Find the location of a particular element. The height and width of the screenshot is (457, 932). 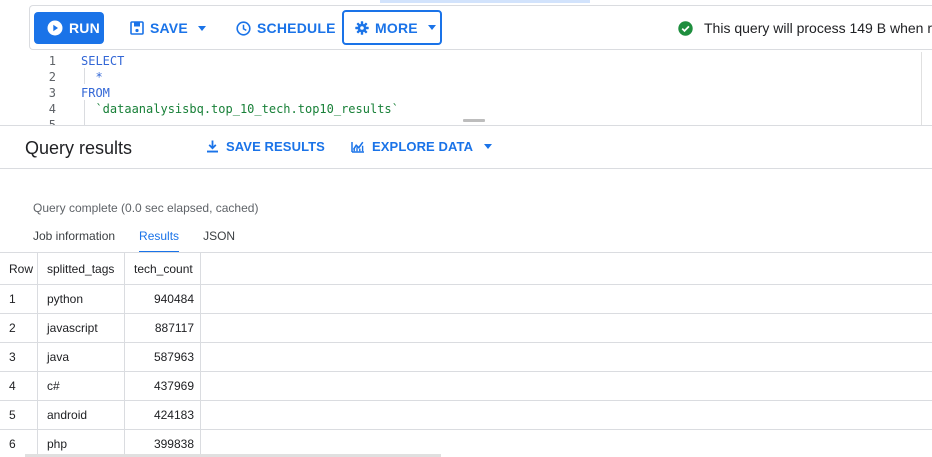

row-number: 3 is located at coordinates (12, 357).